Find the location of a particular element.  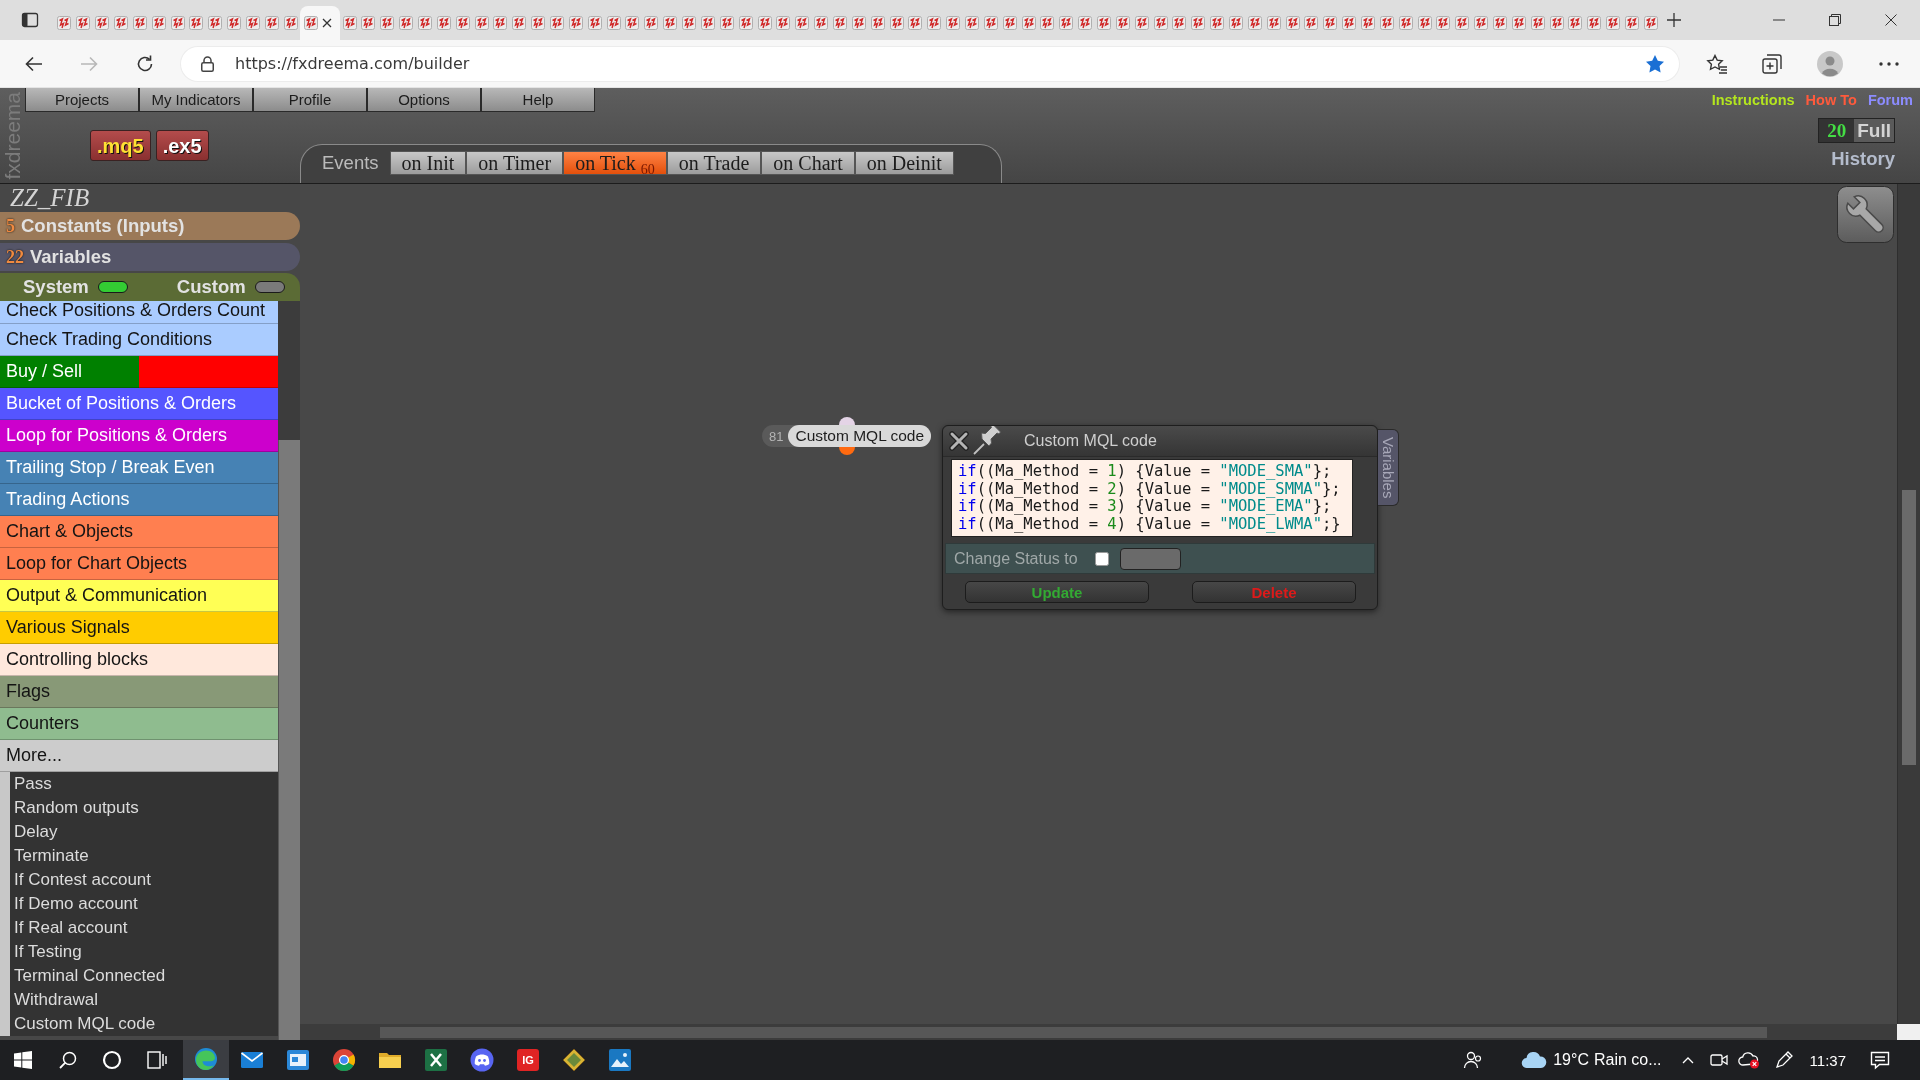

block-item: Random outputs is located at coordinates (144, 808).